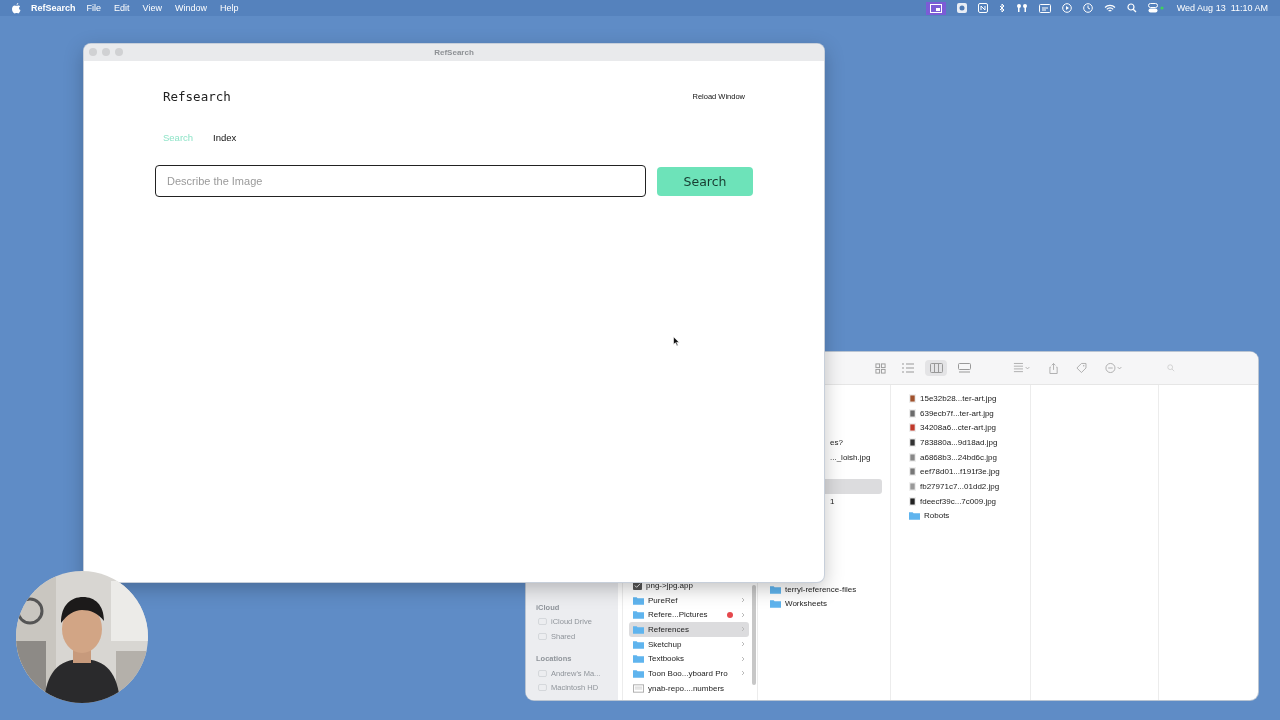  Describe the element at coordinates (689, 659) in the screenshot. I see `file-row: Textbooks` at that location.